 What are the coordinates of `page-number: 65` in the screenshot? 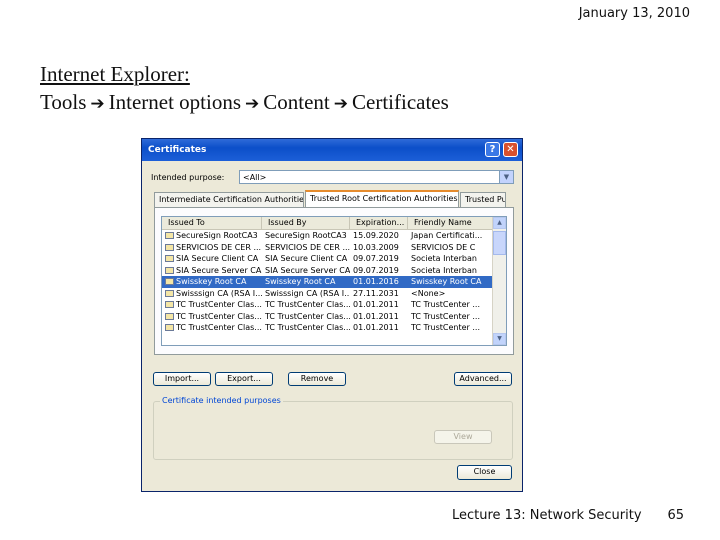 It's located at (675, 515).